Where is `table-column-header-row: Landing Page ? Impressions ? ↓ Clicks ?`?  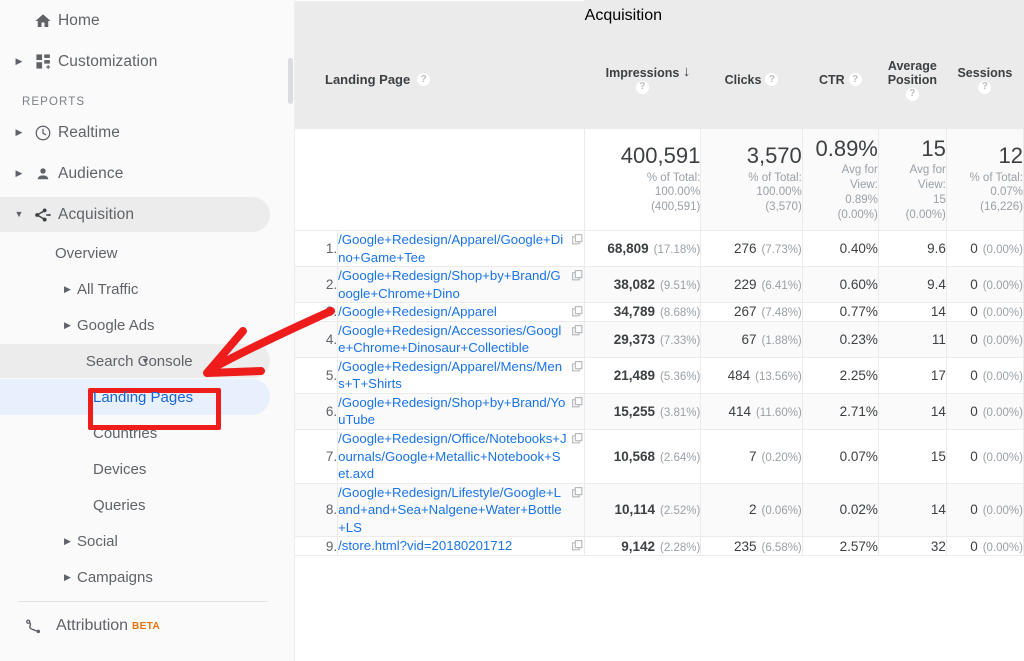 table-column-header-row: Landing Page ? Impressions ? ↓ Clicks ? is located at coordinates (659, 79).